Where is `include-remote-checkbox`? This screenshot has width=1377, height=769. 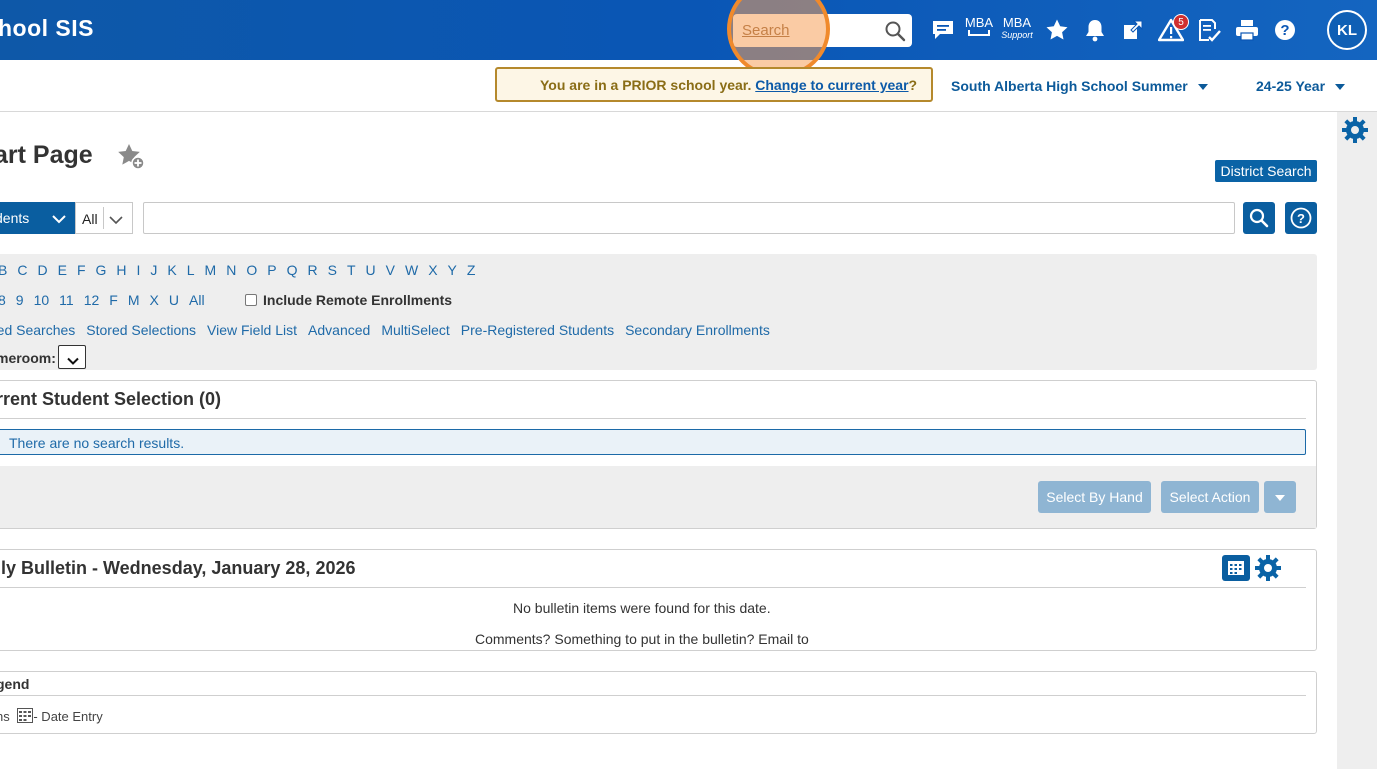 include-remote-checkbox is located at coordinates (251, 300).